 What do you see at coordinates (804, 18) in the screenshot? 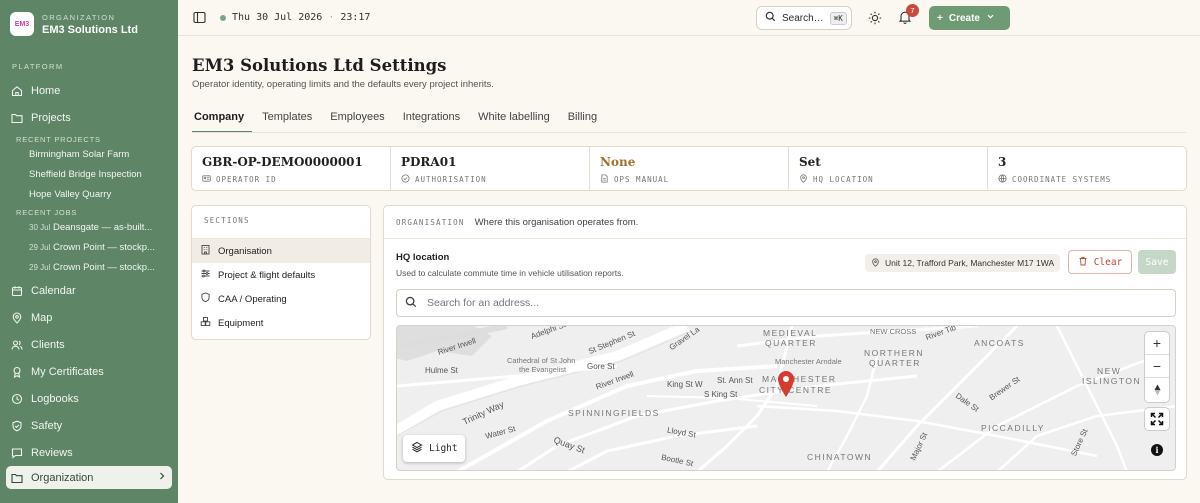
I see `search-button: Search… ⌘K` at bounding box center [804, 18].